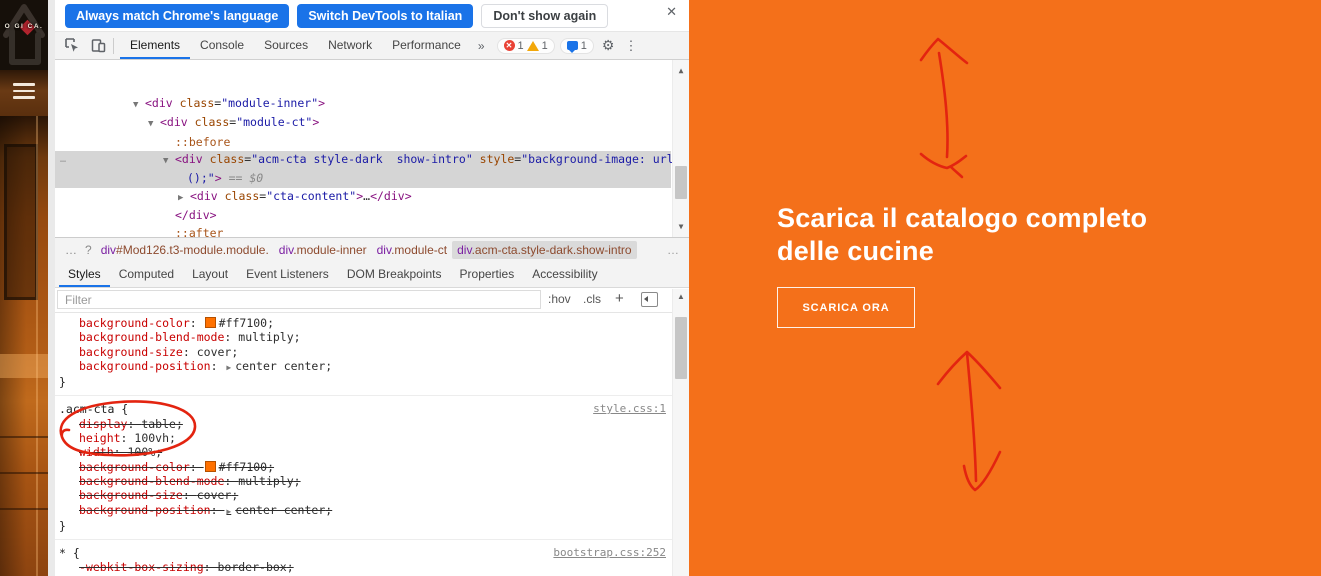 This screenshot has height=576, width=1321. Describe the element at coordinates (583, 45) in the screenshot. I see `message-count: 1` at that location.